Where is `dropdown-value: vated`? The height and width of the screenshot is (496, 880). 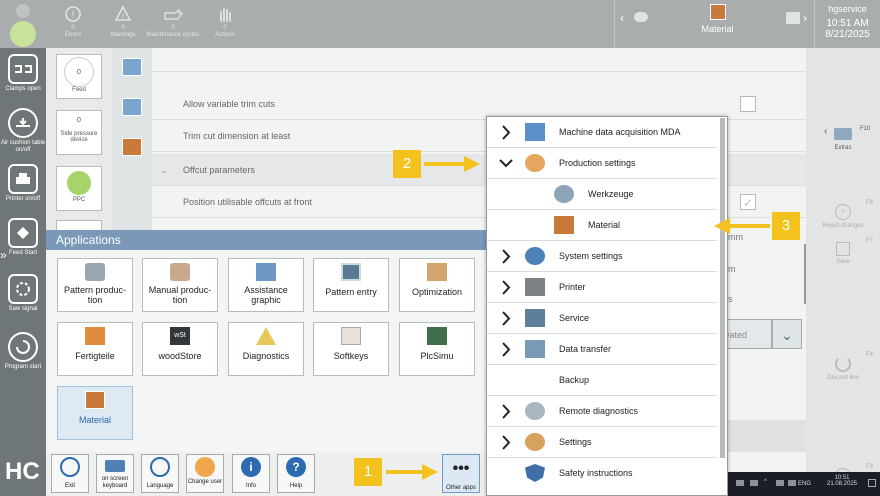
dropdown-value: vated is located at coordinates (748, 334).